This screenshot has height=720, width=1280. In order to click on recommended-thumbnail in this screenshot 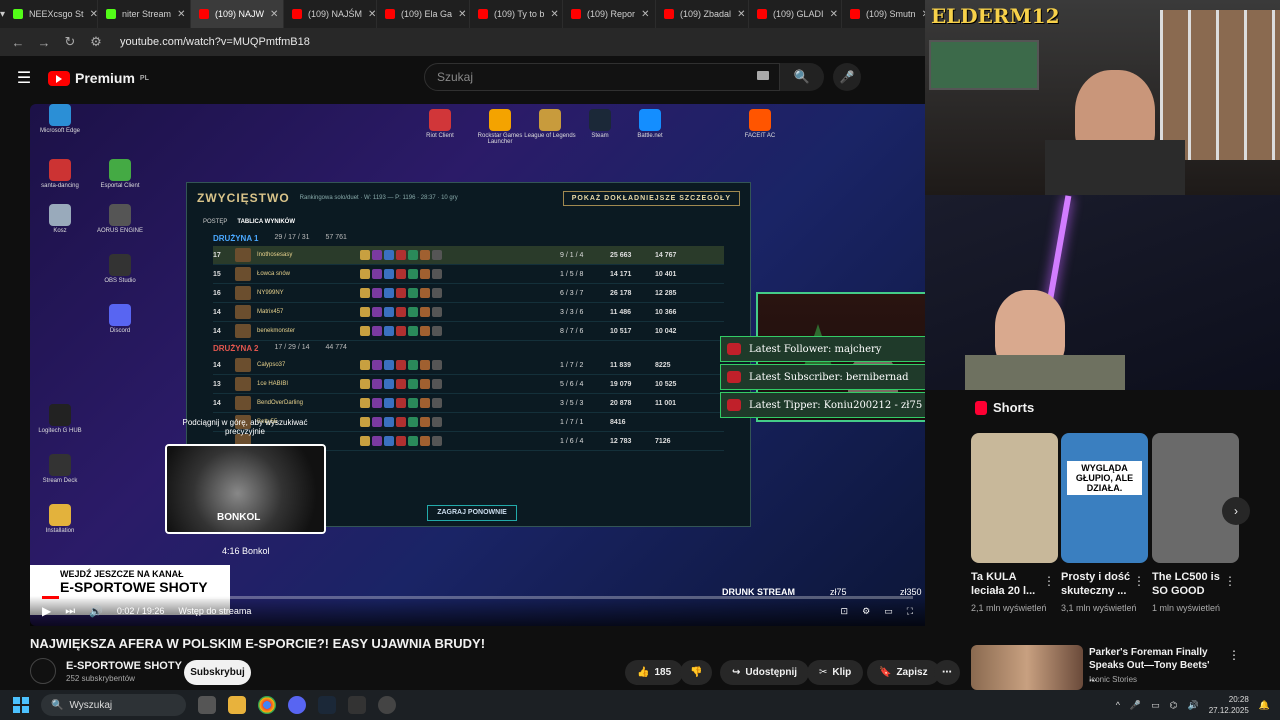, I will do `click(1027, 667)`.